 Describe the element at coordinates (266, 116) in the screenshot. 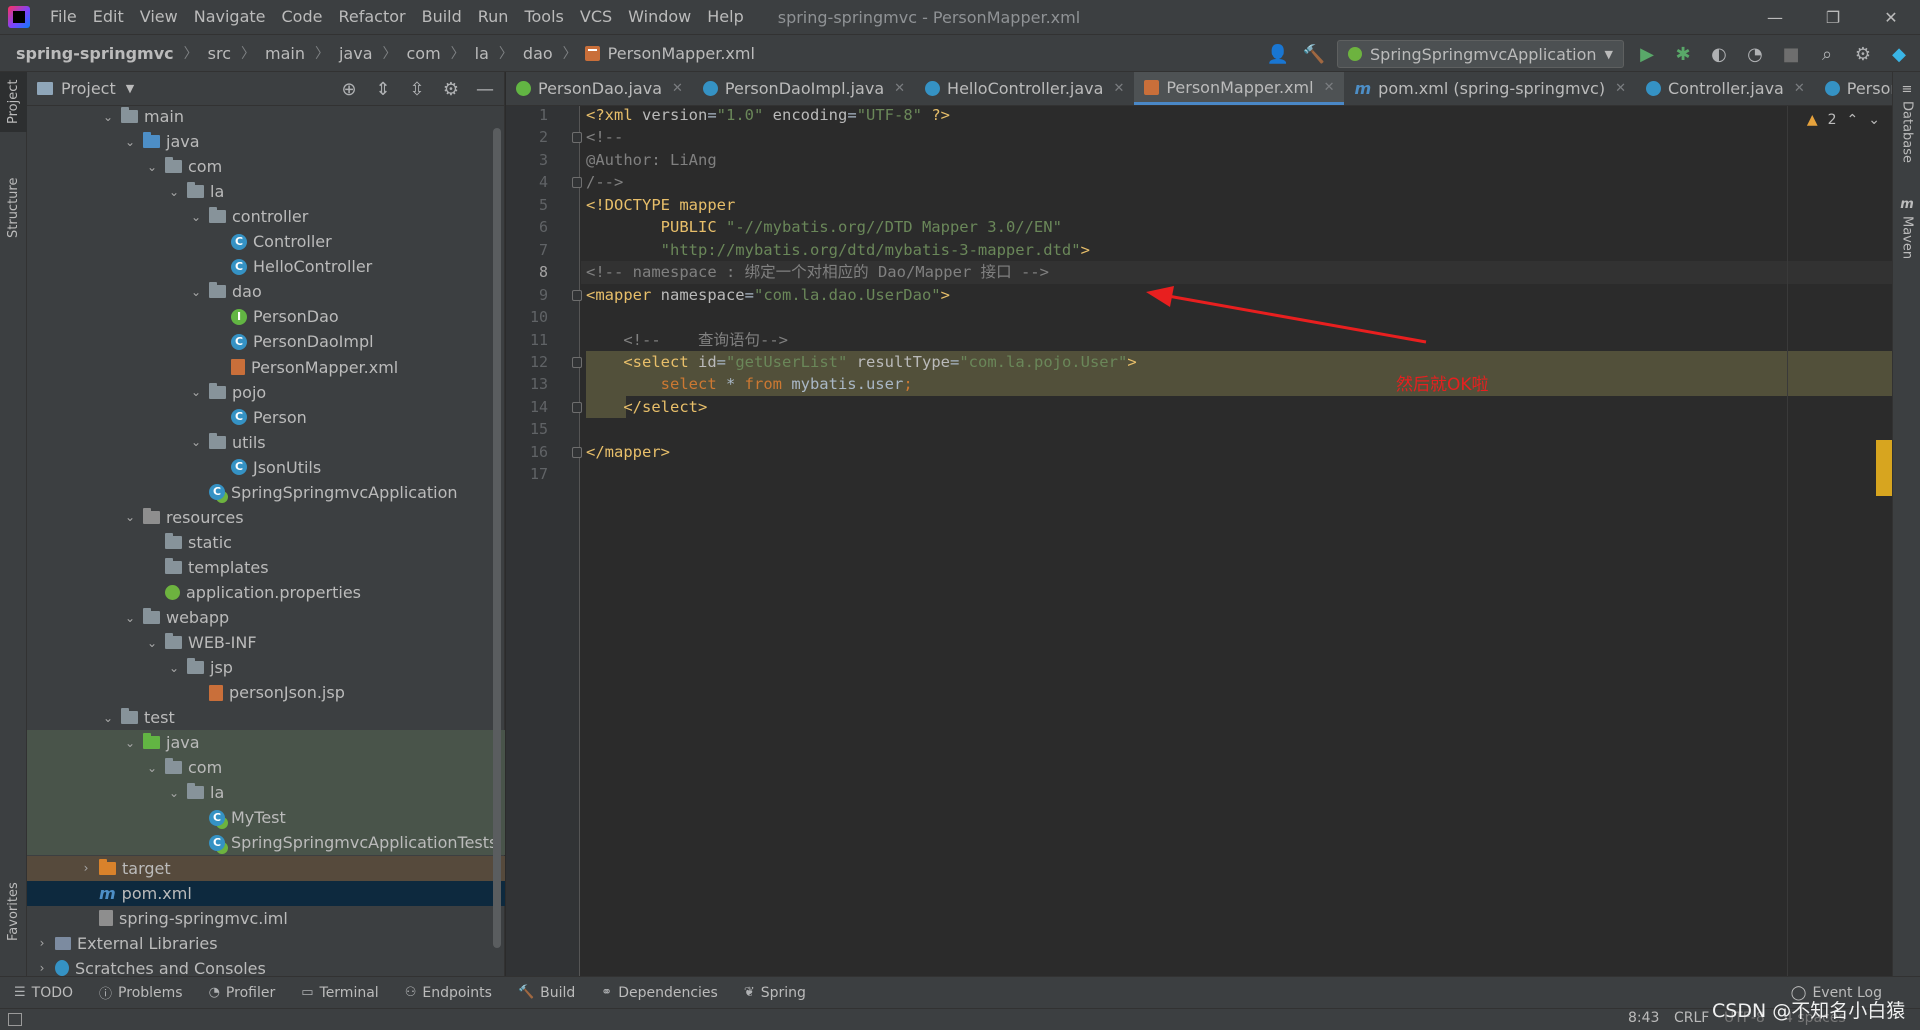

I see `tree-node: ⌄ main` at that location.